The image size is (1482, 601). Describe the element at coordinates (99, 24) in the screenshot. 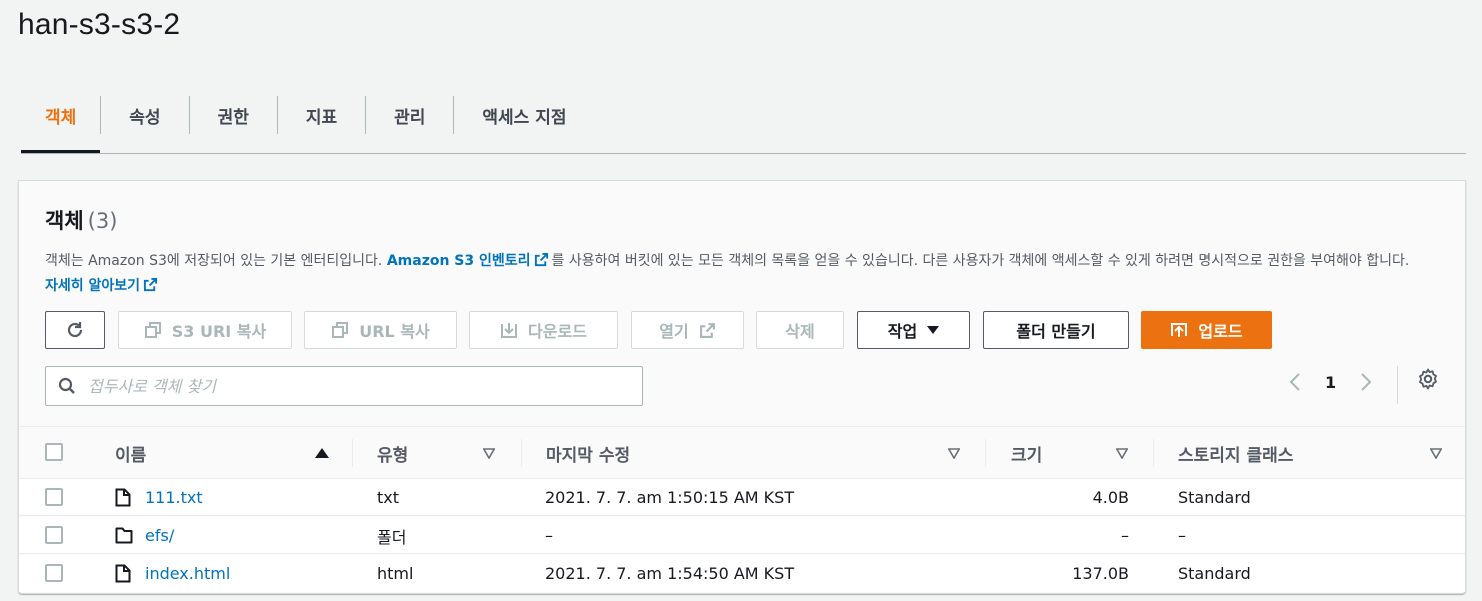

I see `page-title: han-s3-s3-2` at that location.